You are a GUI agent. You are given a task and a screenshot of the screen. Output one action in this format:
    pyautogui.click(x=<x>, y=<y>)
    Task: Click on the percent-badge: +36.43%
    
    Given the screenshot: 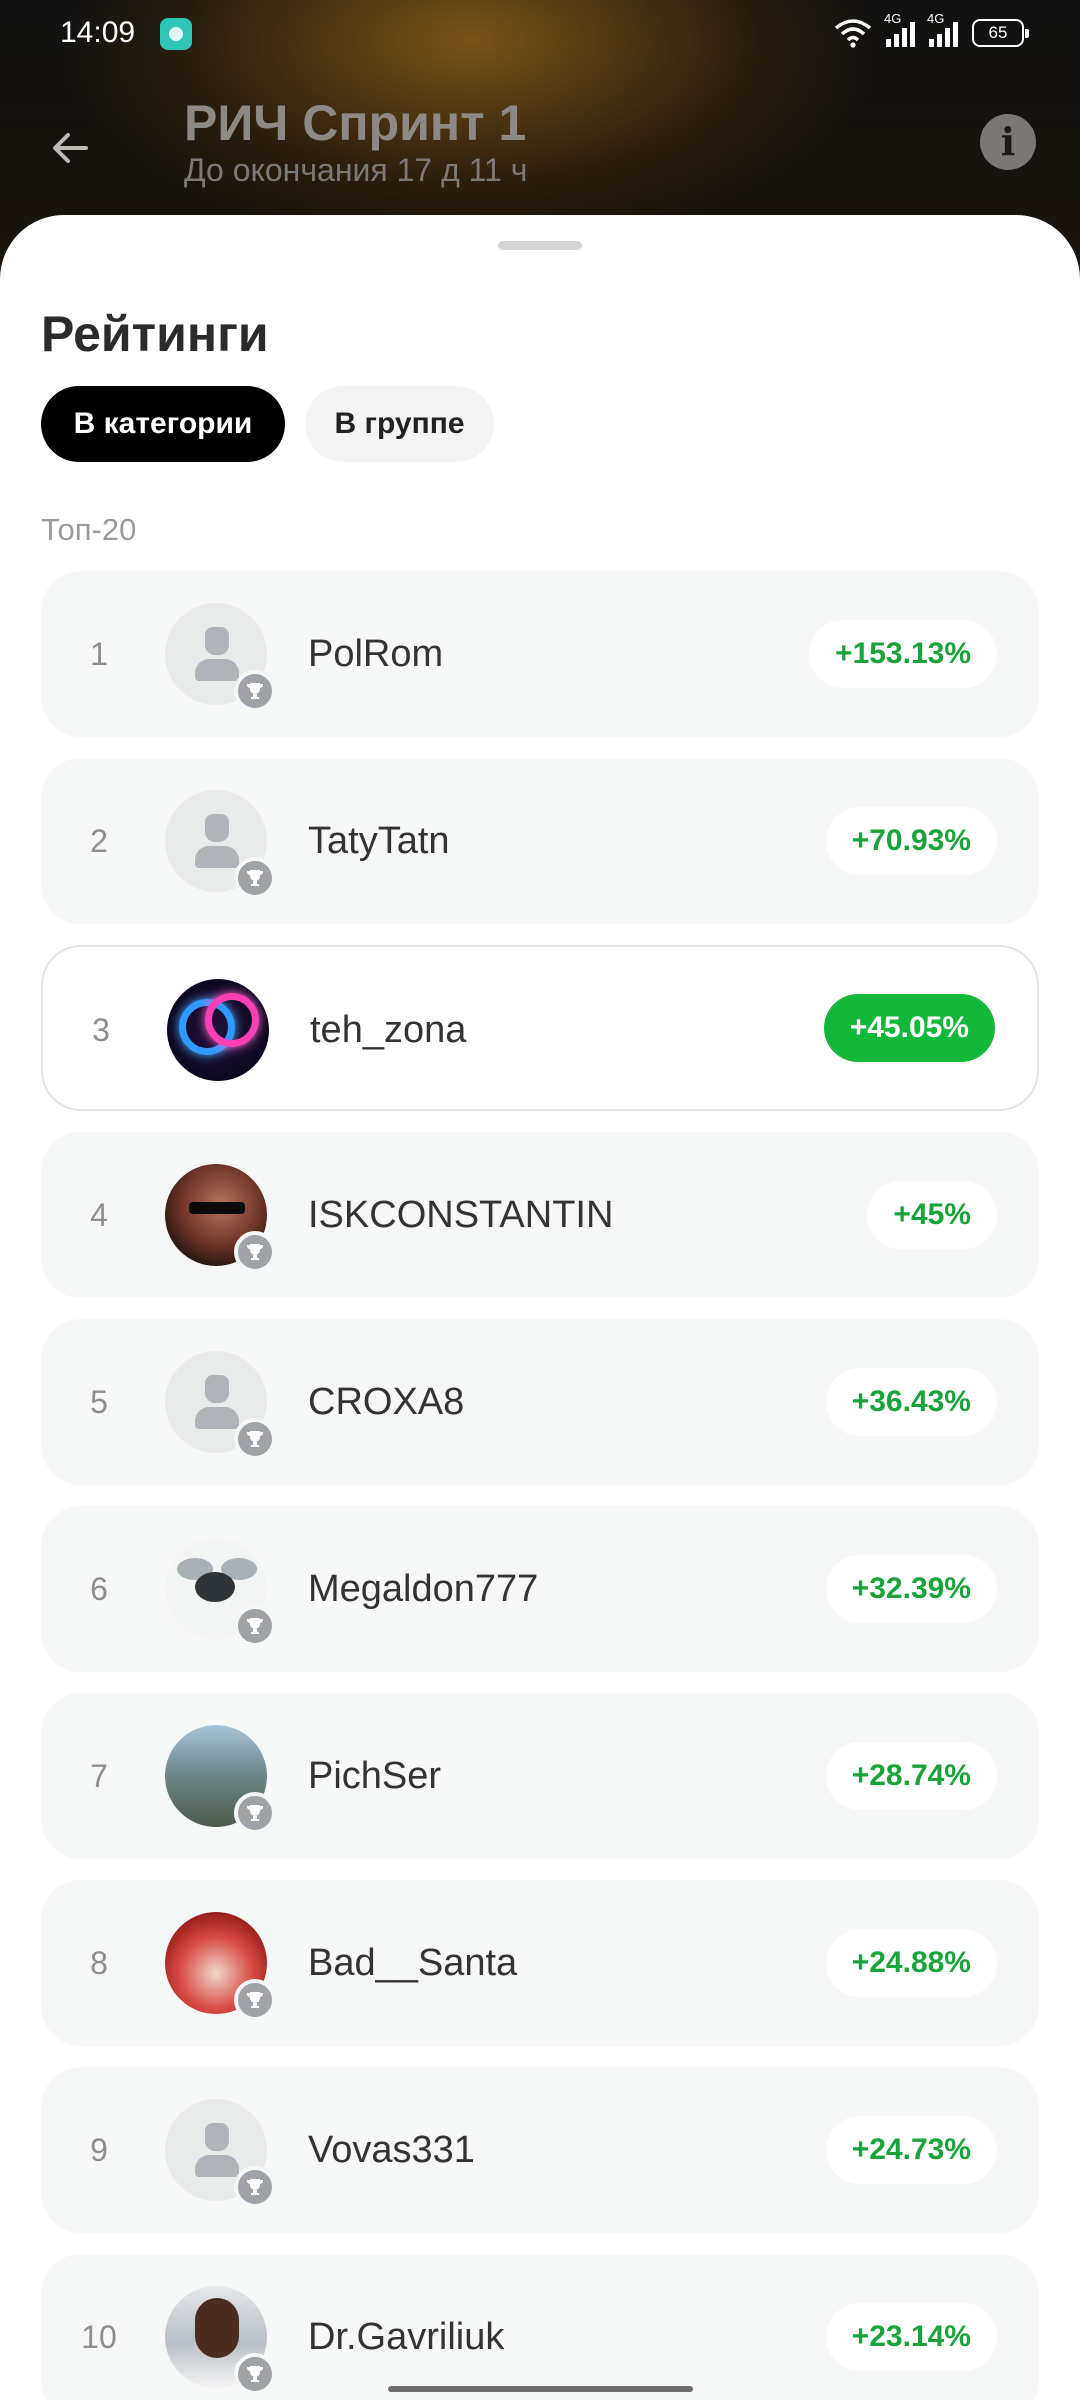 What is the action you would take?
    pyautogui.click(x=911, y=1402)
    